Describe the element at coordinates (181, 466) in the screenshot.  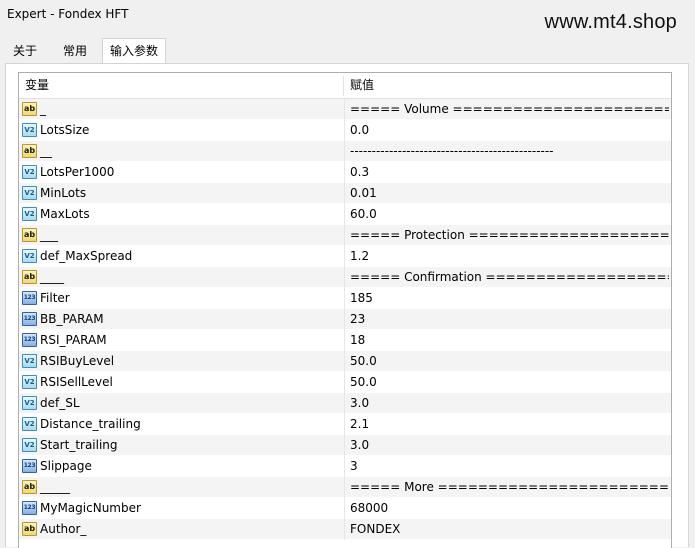
I see `parameter-name-cell: 123 Slippage` at that location.